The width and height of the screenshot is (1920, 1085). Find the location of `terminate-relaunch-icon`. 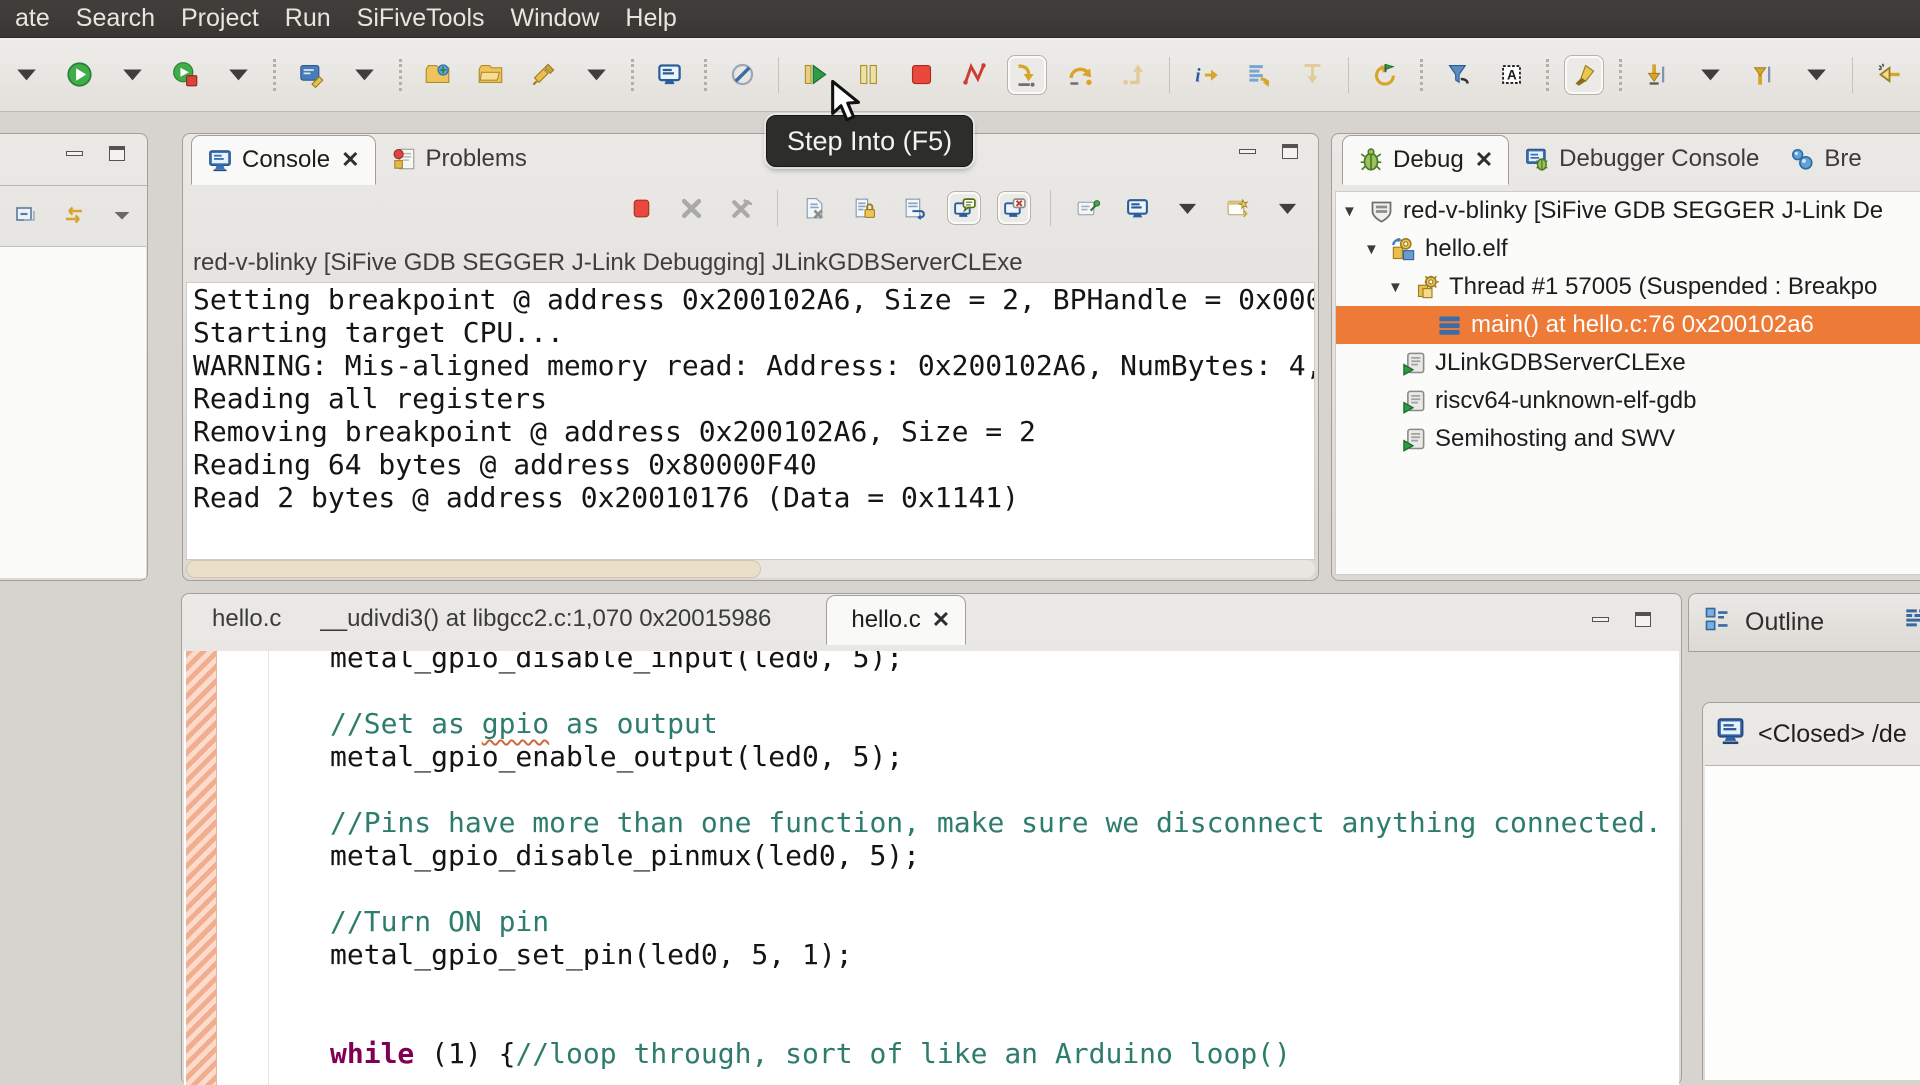

terminate-relaunch-icon is located at coordinates (185, 74).